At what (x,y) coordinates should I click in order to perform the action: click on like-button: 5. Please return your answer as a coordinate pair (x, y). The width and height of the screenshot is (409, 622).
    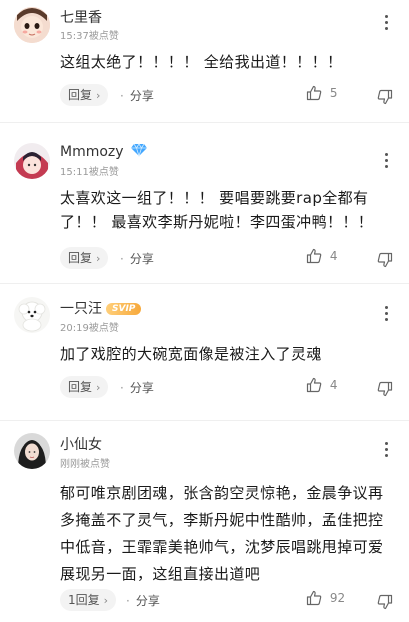
    Looking at the image, I should click on (321, 93).